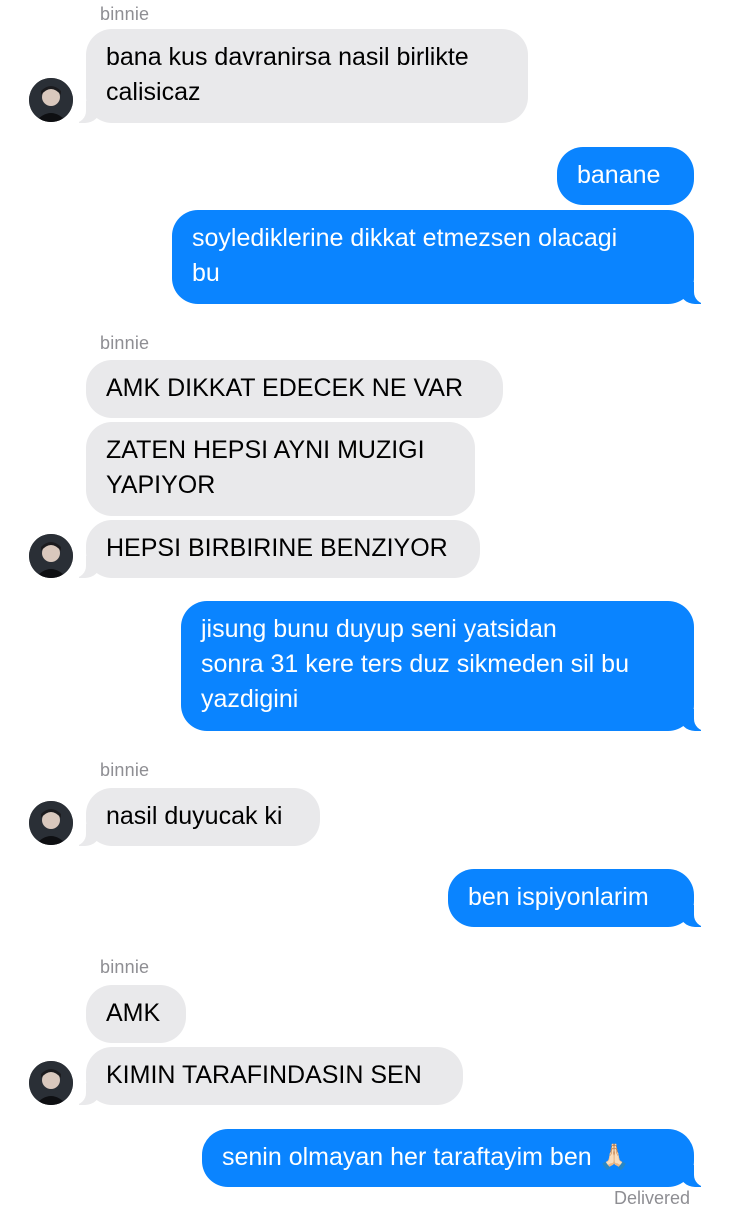  Describe the element at coordinates (136, 1014) in the screenshot. I see `incoming-message: AMK` at that location.